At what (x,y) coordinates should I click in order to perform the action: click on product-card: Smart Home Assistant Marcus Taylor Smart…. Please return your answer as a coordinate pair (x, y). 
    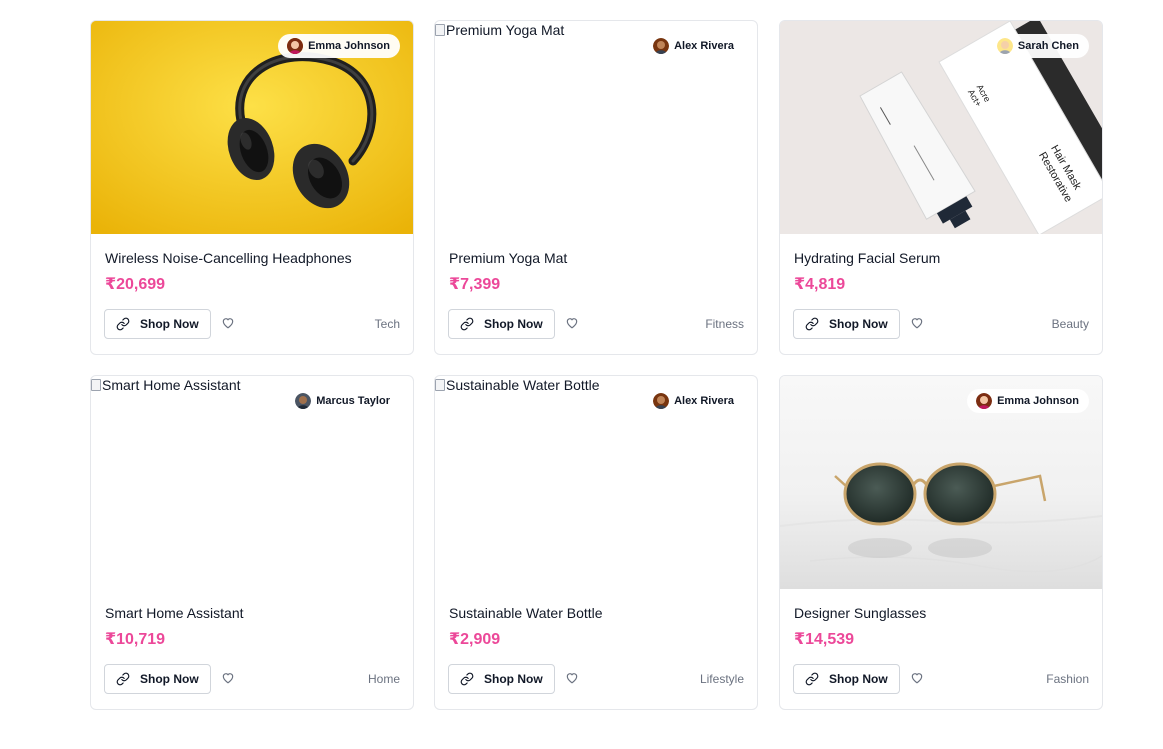
    Looking at the image, I should click on (252, 542).